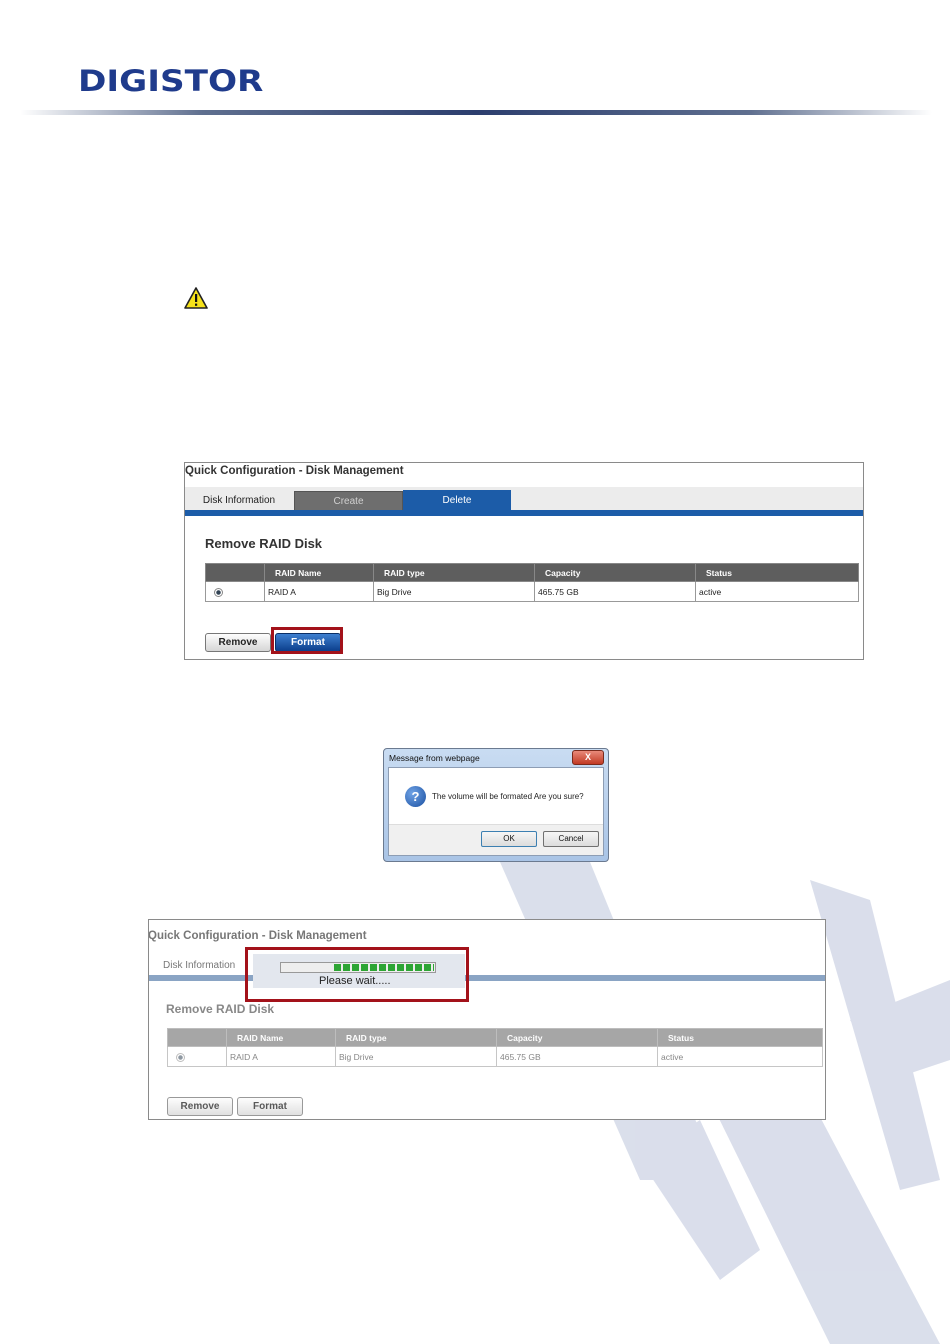 The image size is (950, 1344). I want to click on tab-delete: Delete, so click(457, 500).